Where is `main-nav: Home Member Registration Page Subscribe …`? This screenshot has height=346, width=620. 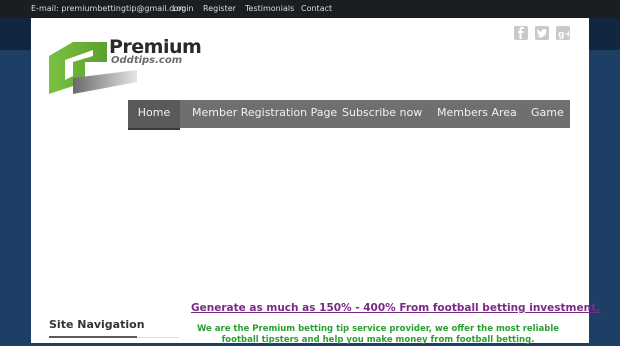
main-nav: Home Member Registration Page Subscribe … is located at coordinates (349, 115).